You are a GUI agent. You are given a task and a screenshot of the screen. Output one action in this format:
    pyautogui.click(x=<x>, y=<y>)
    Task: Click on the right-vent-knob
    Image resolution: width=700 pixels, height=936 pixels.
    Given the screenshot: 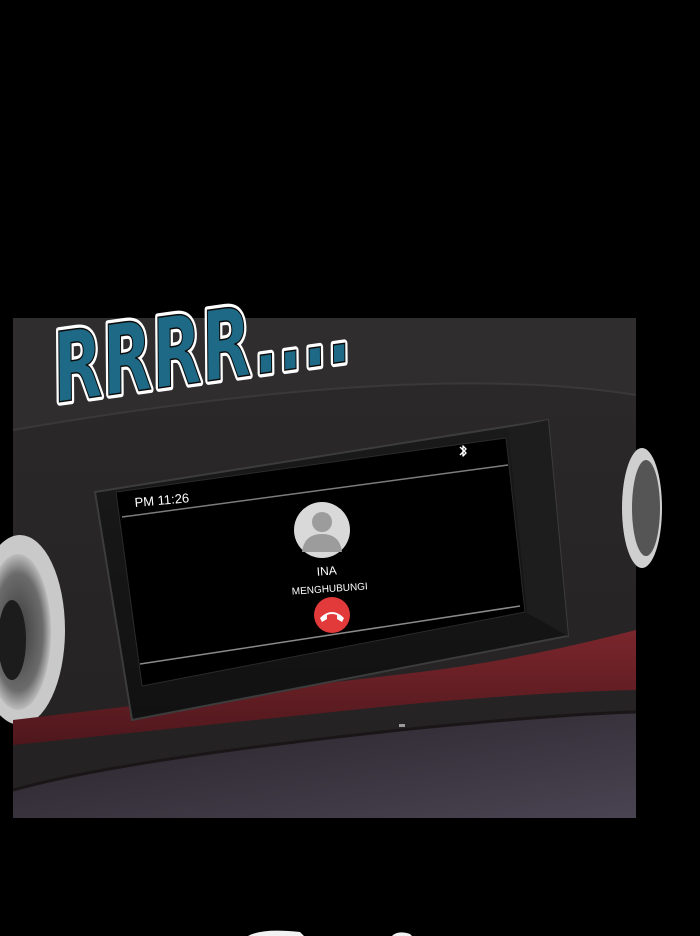 What is the action you would take?
    pyautogui.click(x=642, y=508)
    